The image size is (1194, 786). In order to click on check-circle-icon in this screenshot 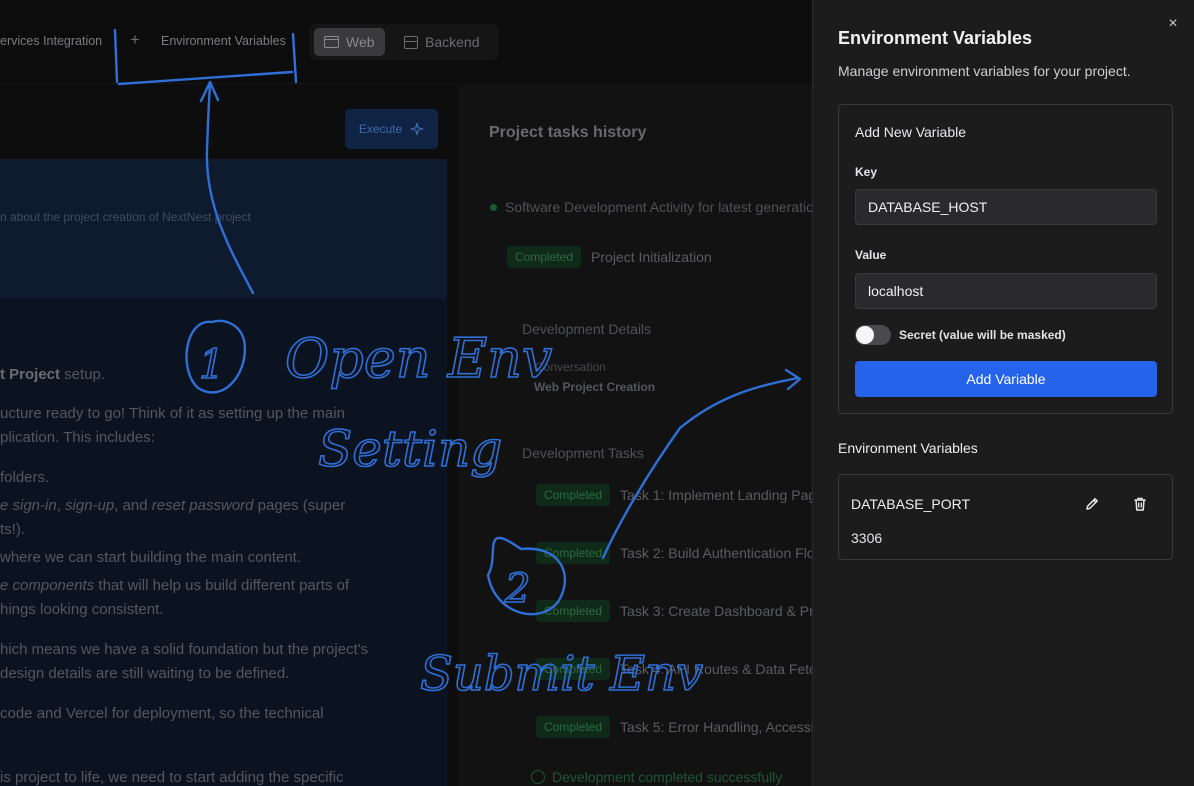, I will do `click(538, 777)`.